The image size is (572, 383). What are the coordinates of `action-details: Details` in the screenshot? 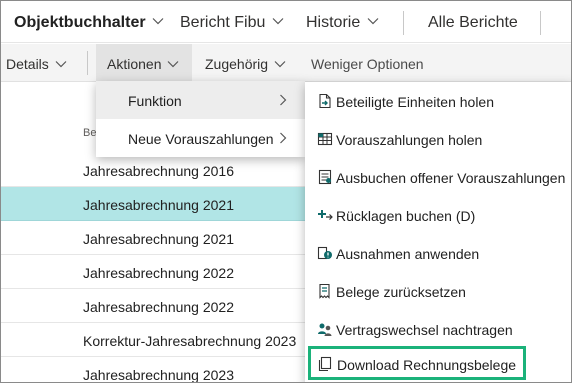 It's located at (36, 63).